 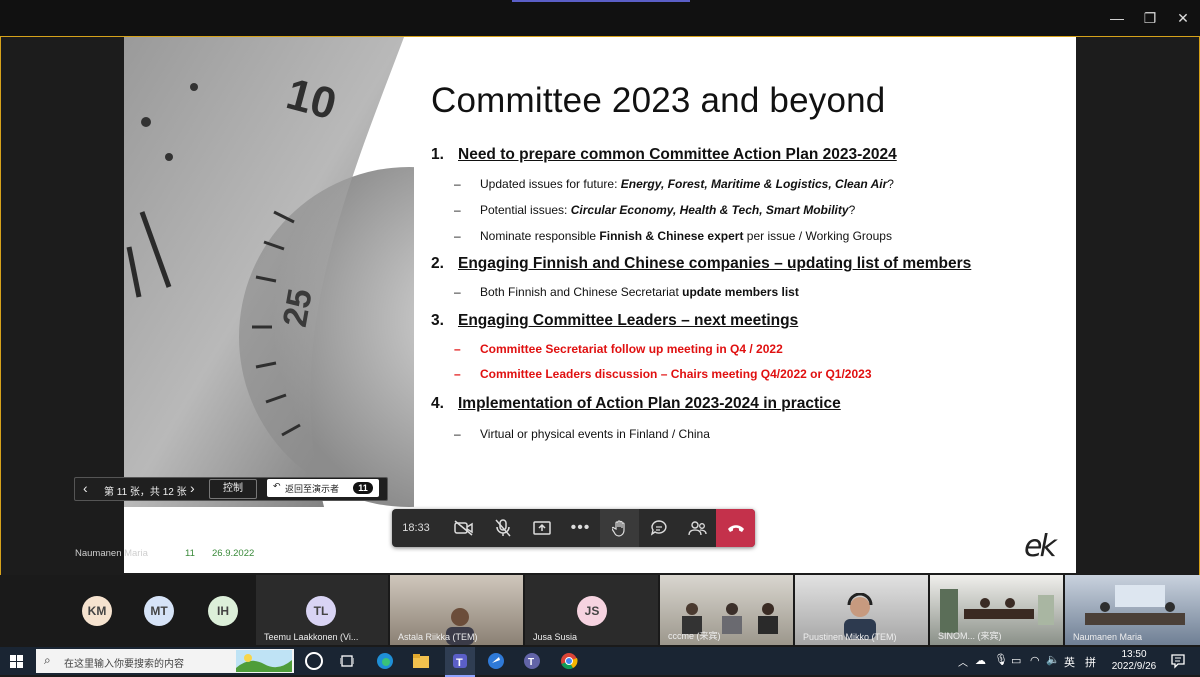 What do you see at coordinates (1108, 637) in the screenshot?
I see `participant-name: Naumanen Maria` at bounding box center [1108, 637].